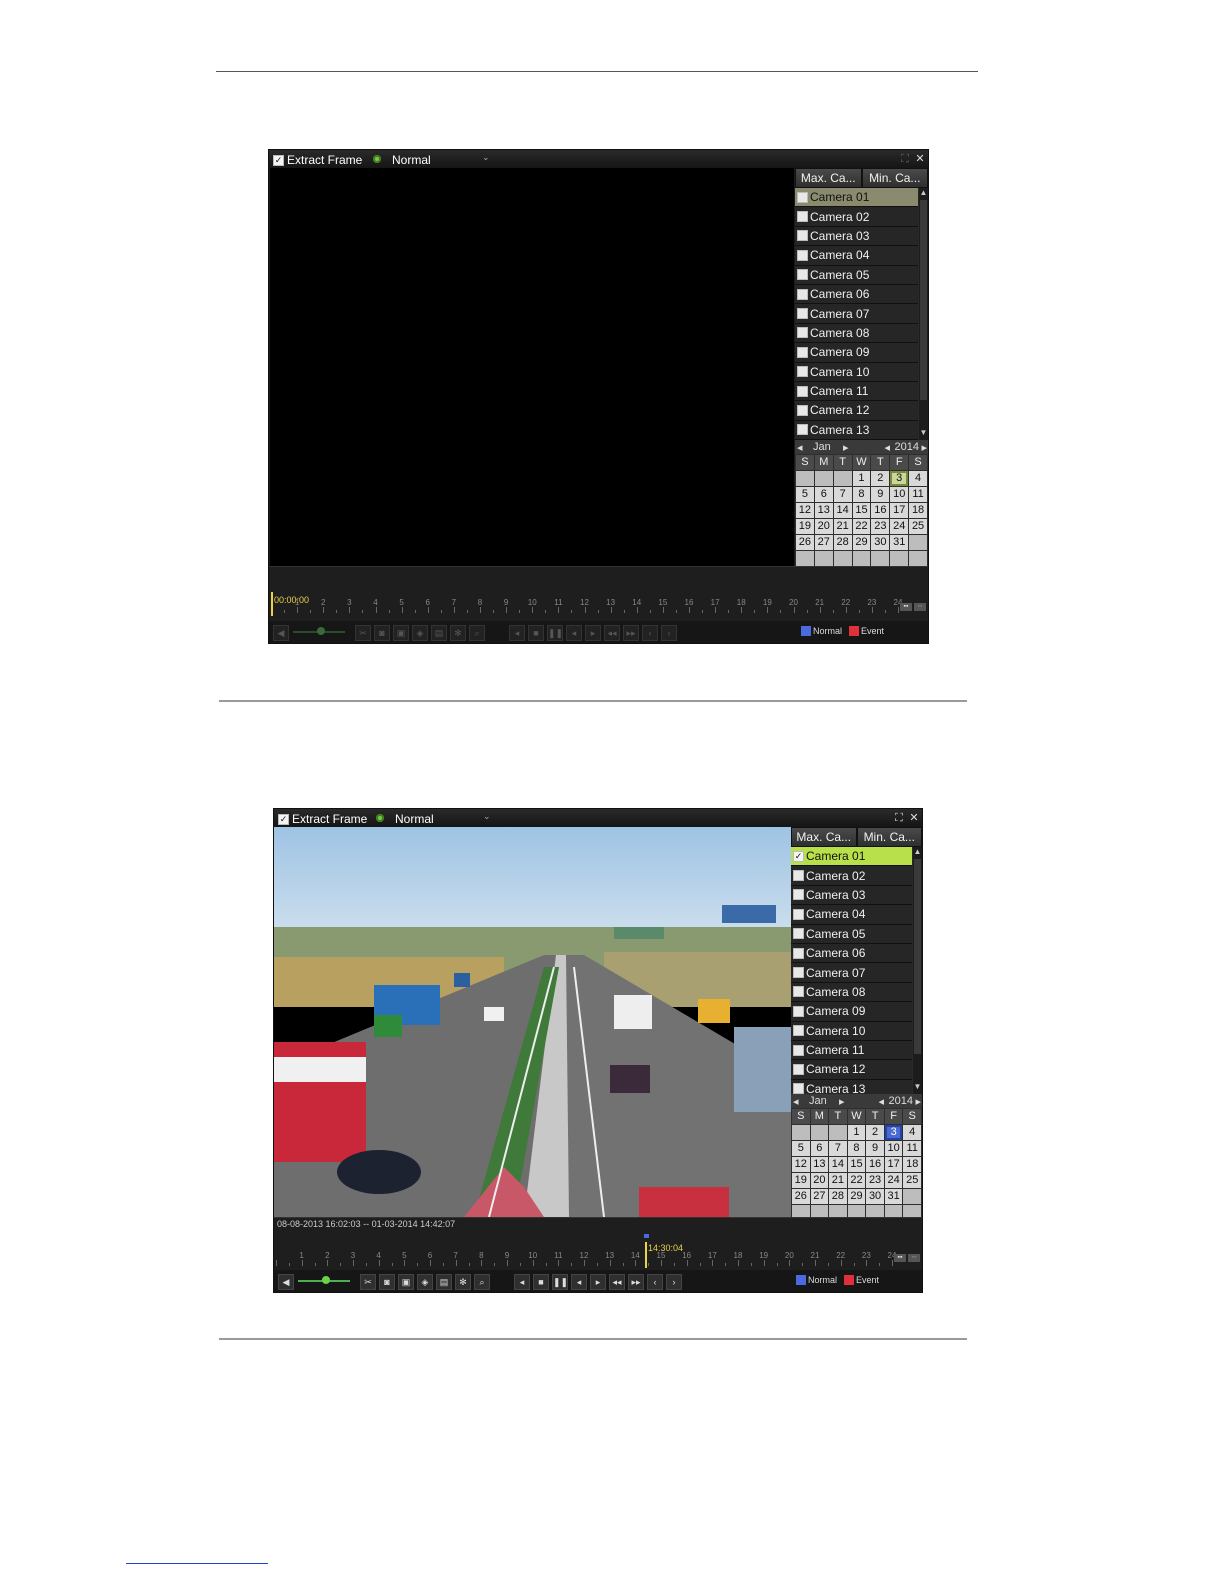 This screenshot has width=1224, height=1584. I want to click on calendar-day: 5, so click(805, 494).